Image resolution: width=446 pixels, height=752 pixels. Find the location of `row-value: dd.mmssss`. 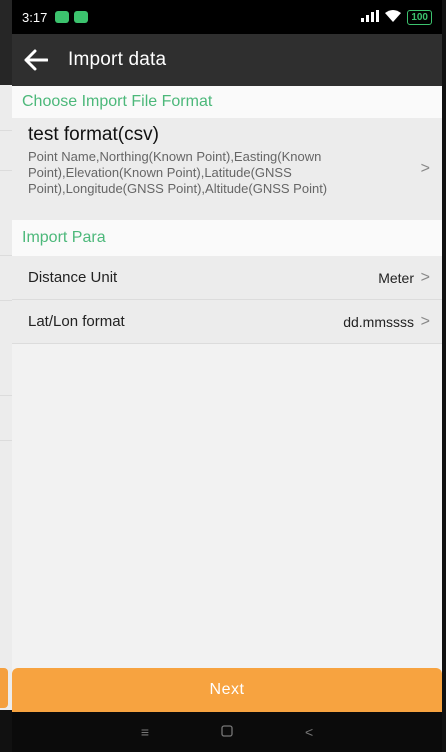

row-value: dd.mmssss is located at coordinates (378, 321).